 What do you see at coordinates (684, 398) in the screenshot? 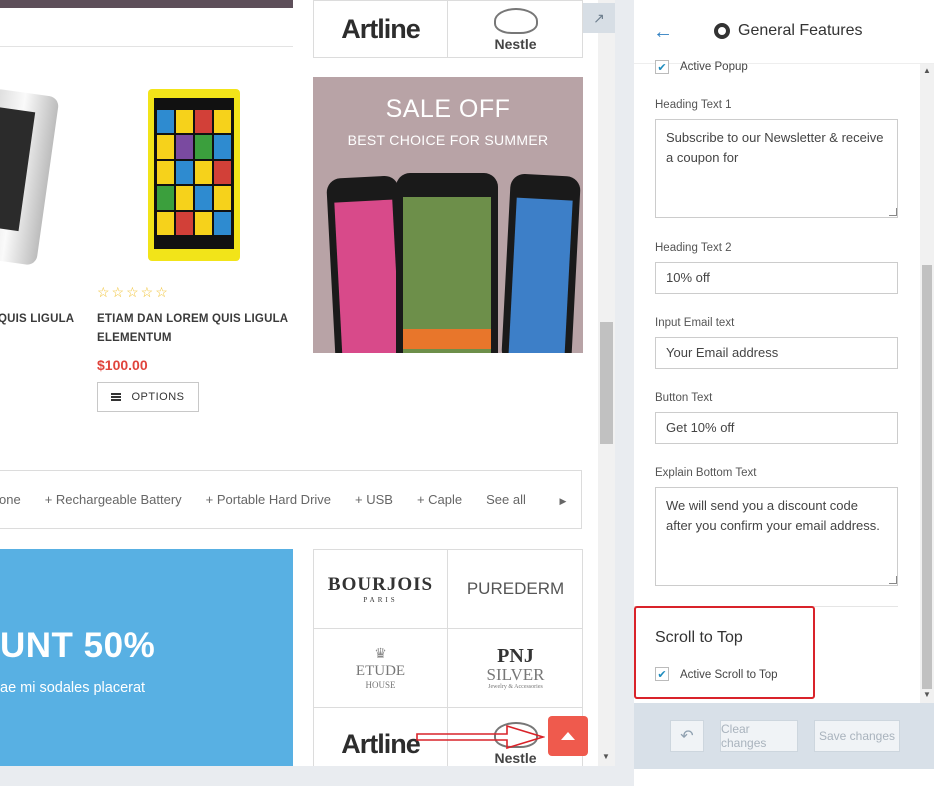
I see `button-text-label: Button Text` at bounding box center [684, 398].